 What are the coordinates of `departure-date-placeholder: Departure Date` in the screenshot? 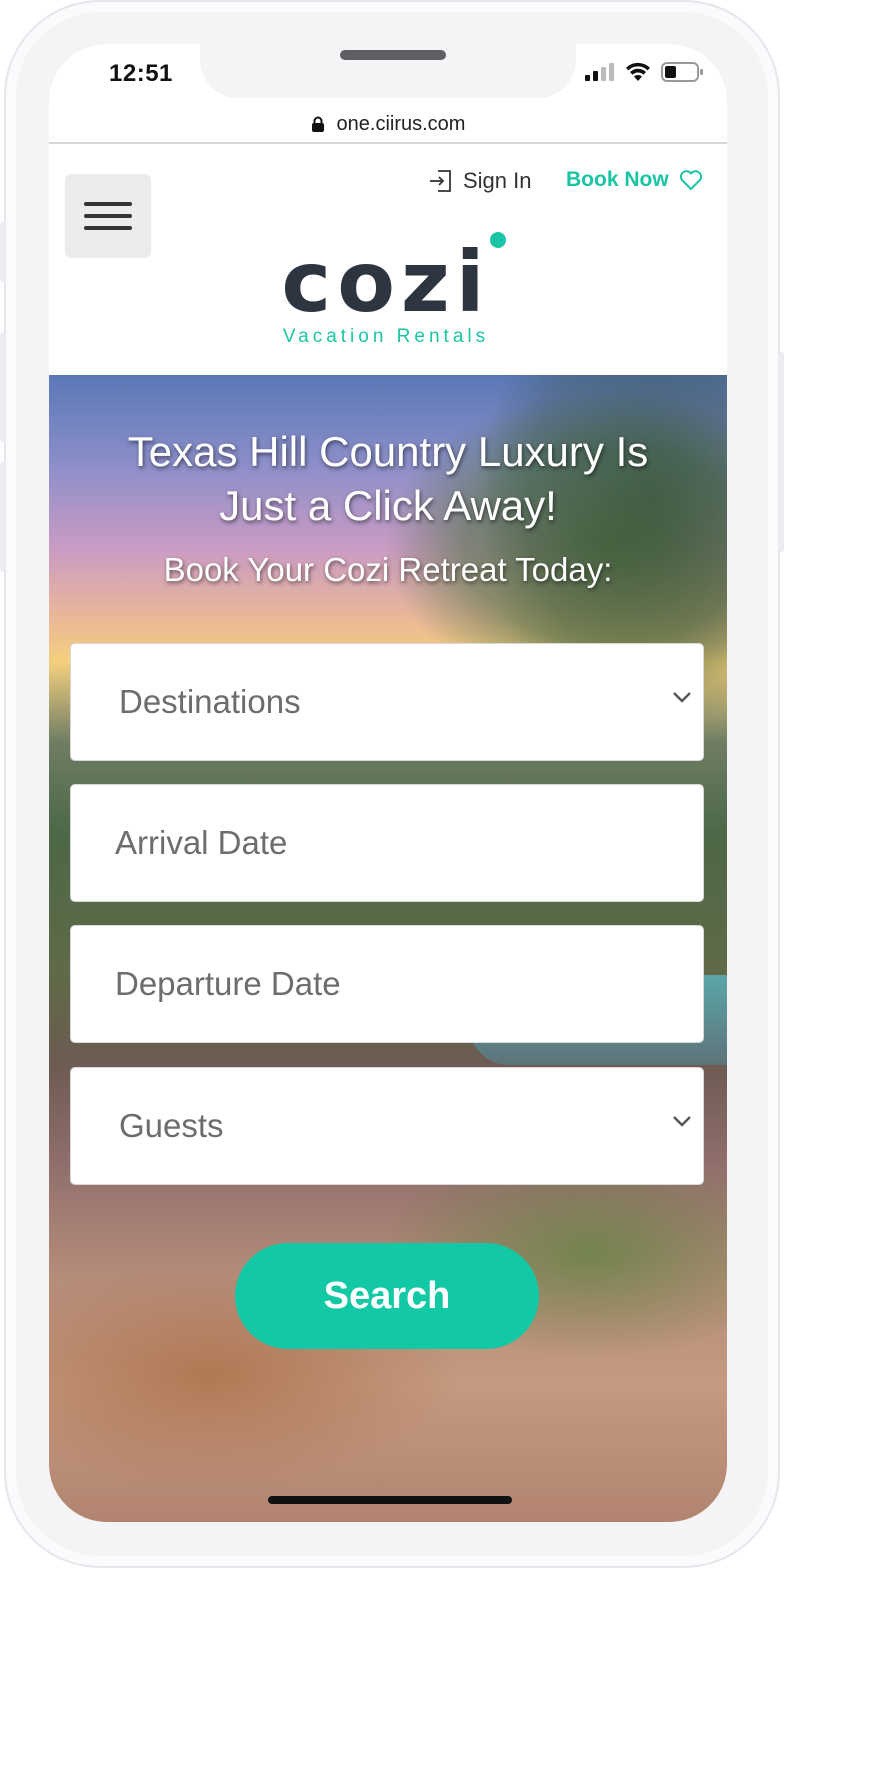 It's located at (228, 983).